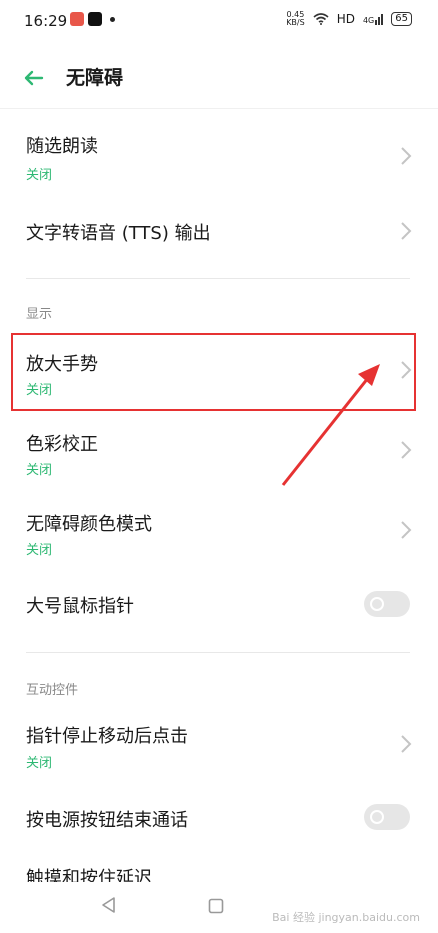 This screenshot has height=933, width=438. What do you see at coordinates (346, 917) in the screenshot?
I see `watermark: Bai 经验 jingyan.baidu.com` at bounding box center [346, 917].